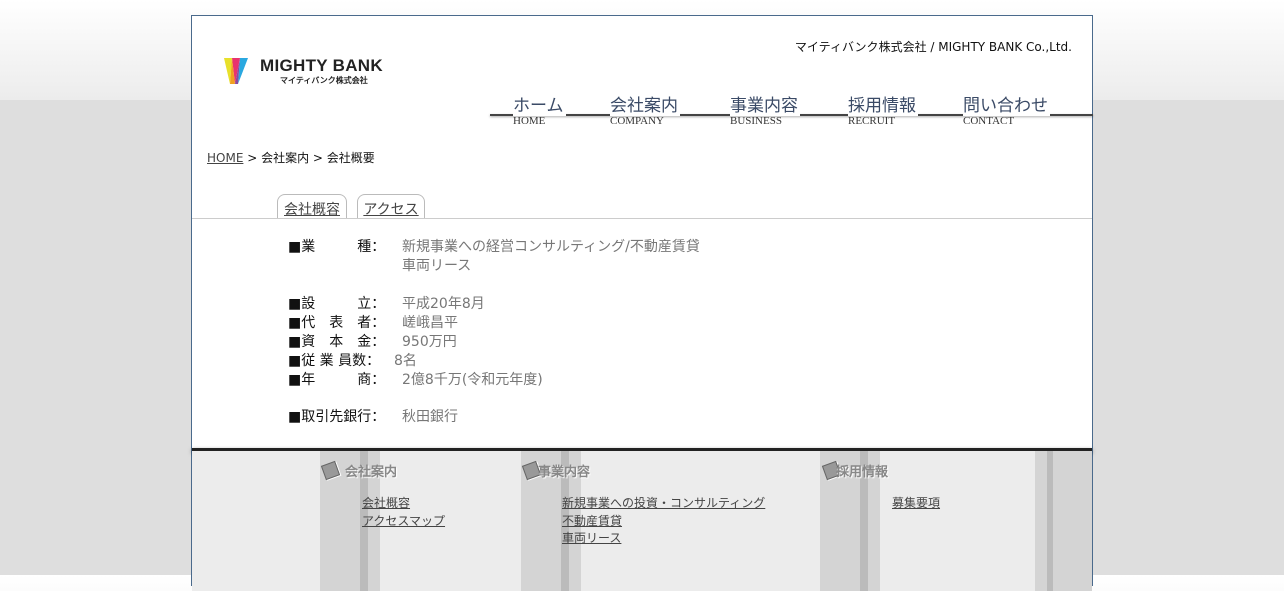  What do you see at coordinates (405, 361) in the screenshot?
I see `employees-value: 8名` at bounding box center [405, 361].